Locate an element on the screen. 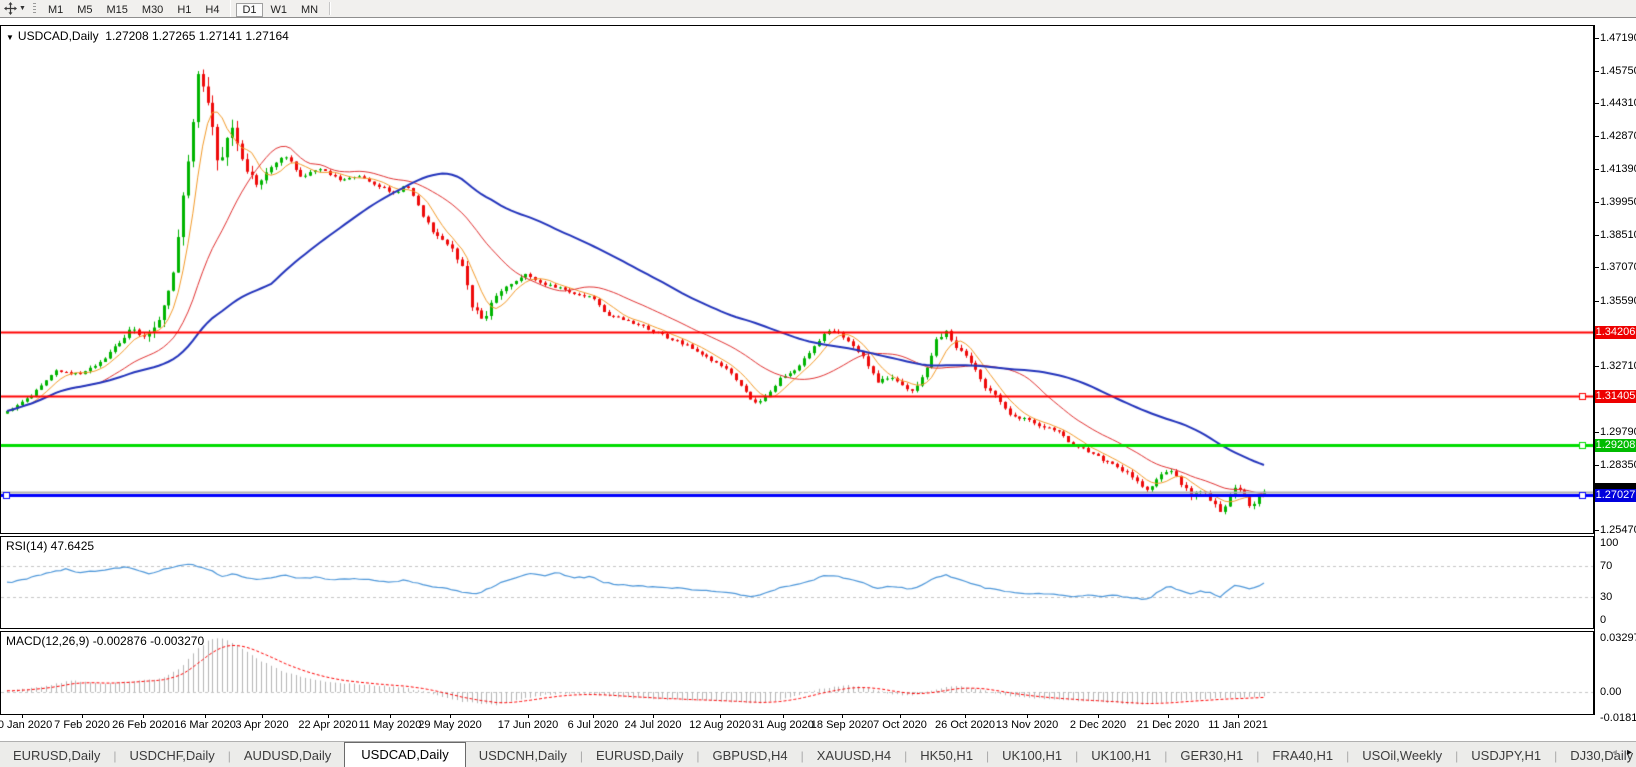  chart-tab-xauusd-h4: XAUUSD,H4 is located at coordinates (854, 755).